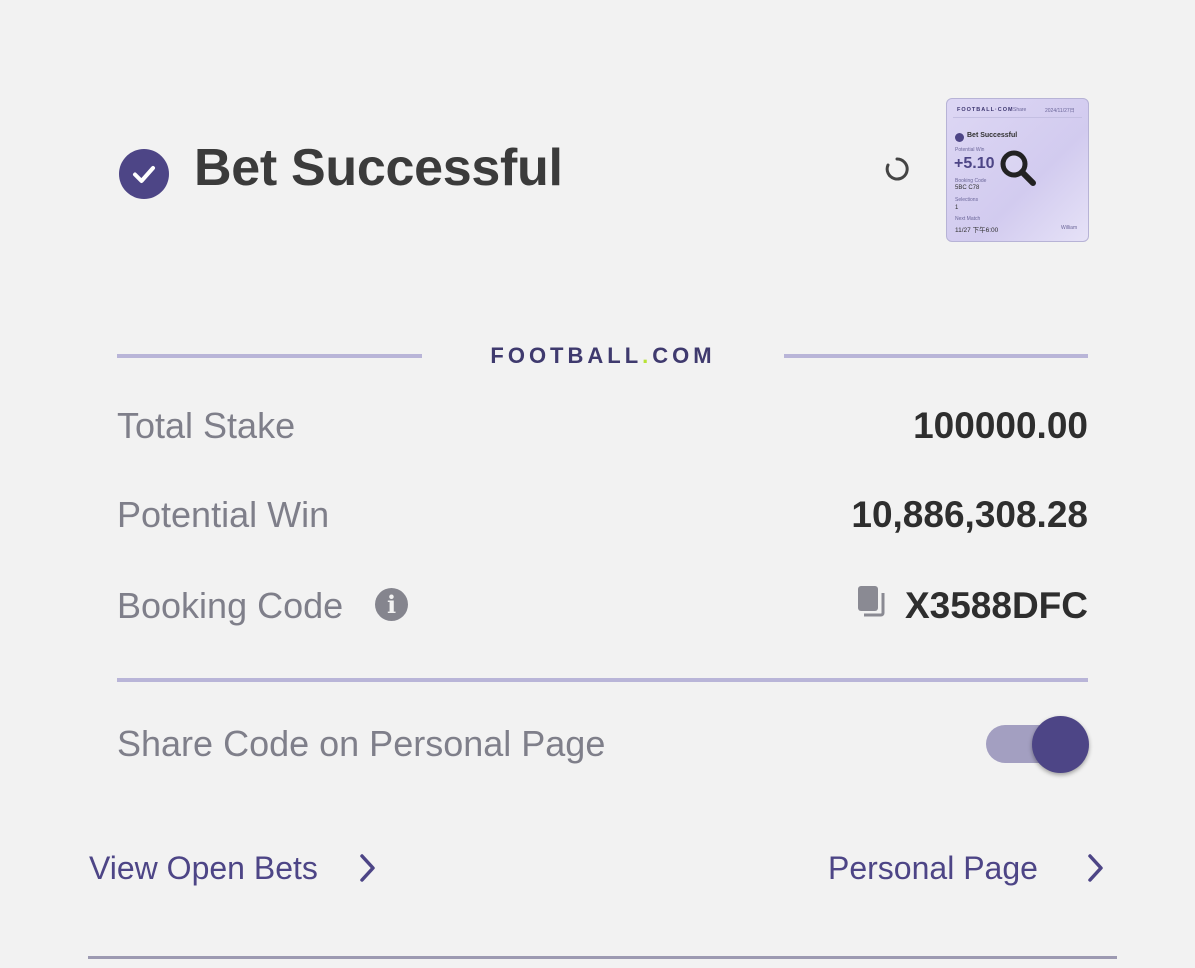 This screenshot has width=1195, height=968. What do you see at coordinates (959, 137) in the screenshot?
I see `thumb-check-icon` at bounding box center [959, 137].